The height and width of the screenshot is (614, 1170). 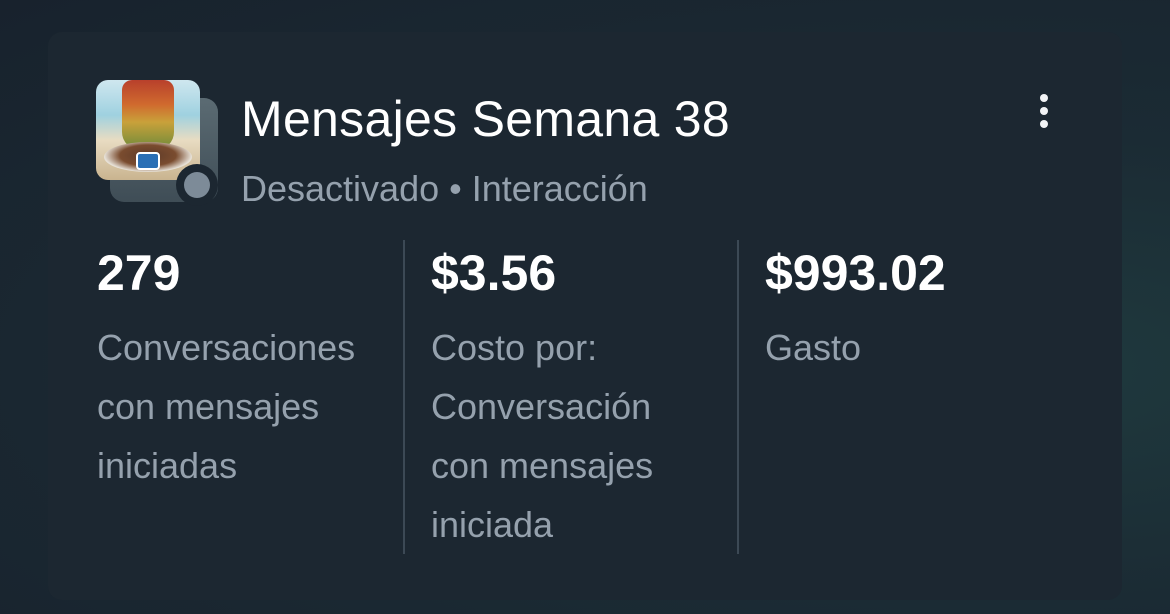 I want to click on status-indicator, so click(x=197, y=185).